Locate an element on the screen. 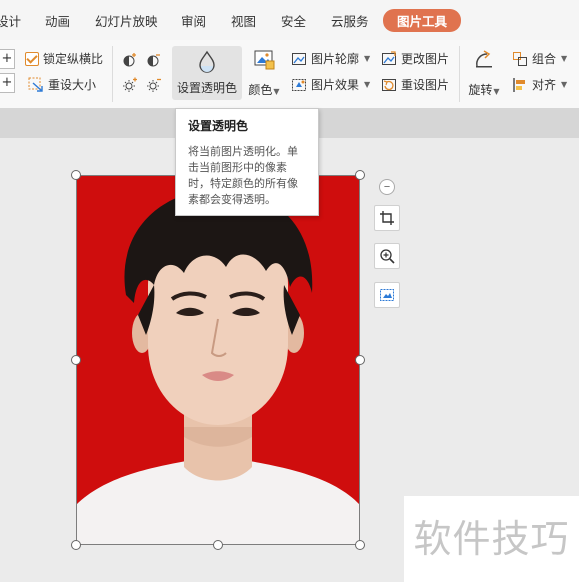 The height and width of the screenshot is (582, 579). tab-security: 安全 is located at coordinates (293, 20).